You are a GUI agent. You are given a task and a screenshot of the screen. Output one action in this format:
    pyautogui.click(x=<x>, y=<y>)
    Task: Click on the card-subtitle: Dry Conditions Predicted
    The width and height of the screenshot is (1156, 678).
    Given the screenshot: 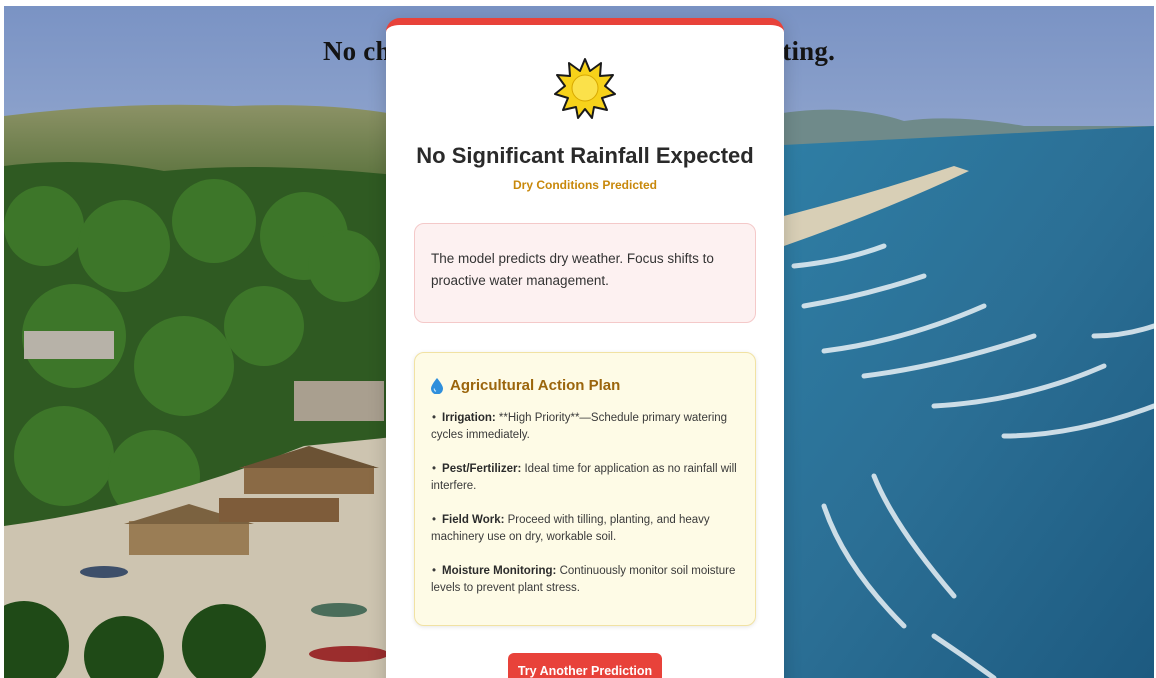 What is the action you would take?
    pyautogui.click(x=585, y=185)
    